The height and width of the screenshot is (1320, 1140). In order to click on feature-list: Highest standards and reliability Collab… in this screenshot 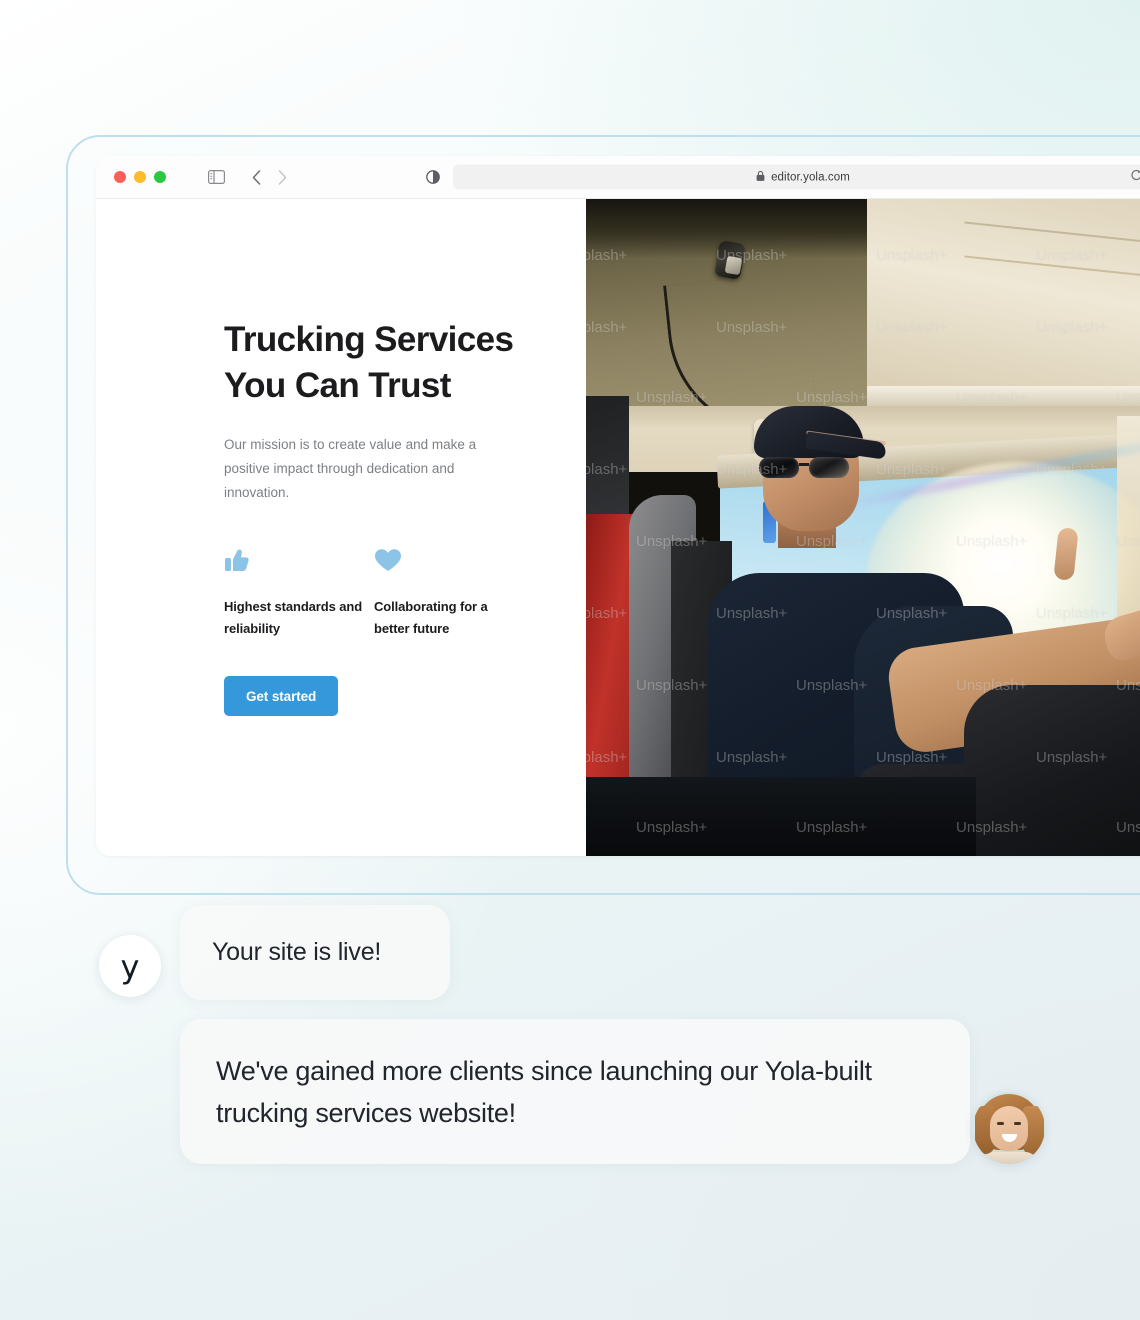, I will do `click(374, 591)`.